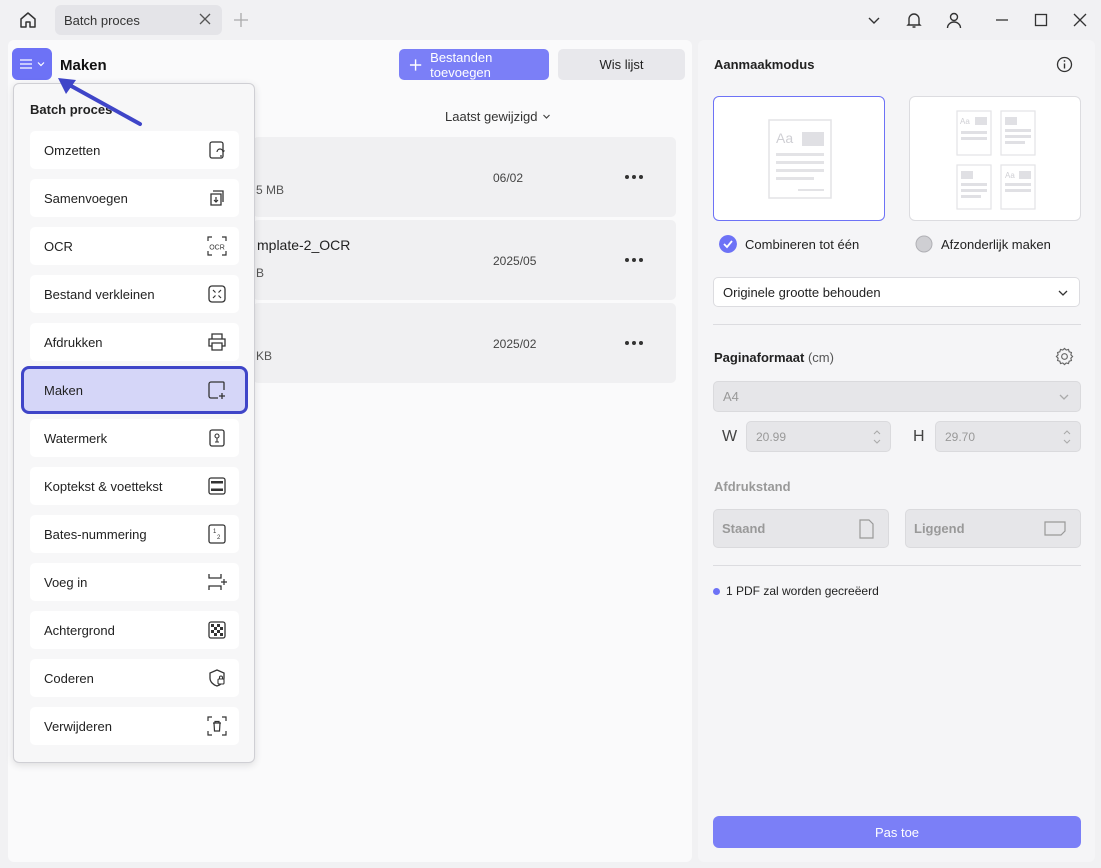 The image size is (1101, 868). I want to click on menu-item-bates: Bates-nummering 12, so click(134, 534).